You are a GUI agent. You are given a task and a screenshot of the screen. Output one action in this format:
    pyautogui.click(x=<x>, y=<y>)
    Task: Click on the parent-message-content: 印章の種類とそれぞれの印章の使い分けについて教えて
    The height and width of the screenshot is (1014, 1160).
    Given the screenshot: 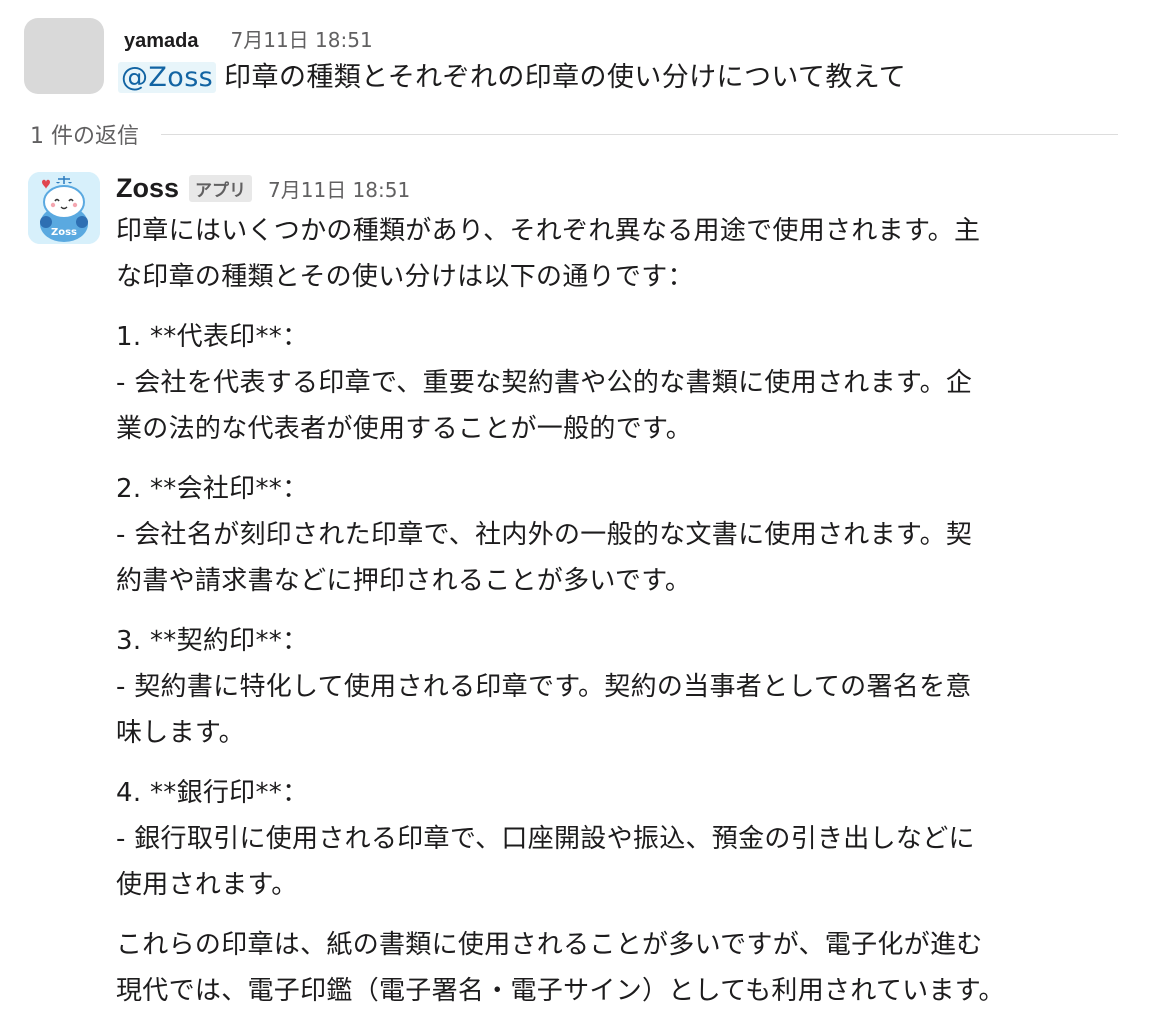 What is the action you would take?
    pyautogui.click(x=565, y=77)
    